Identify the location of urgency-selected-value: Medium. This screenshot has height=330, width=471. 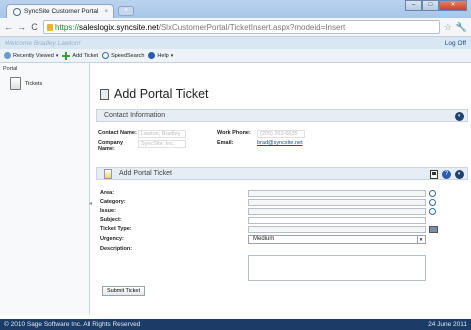
(264, 239).